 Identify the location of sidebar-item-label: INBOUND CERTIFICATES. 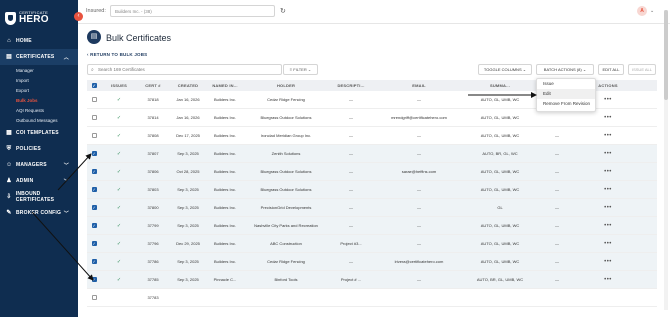
(35, 197).